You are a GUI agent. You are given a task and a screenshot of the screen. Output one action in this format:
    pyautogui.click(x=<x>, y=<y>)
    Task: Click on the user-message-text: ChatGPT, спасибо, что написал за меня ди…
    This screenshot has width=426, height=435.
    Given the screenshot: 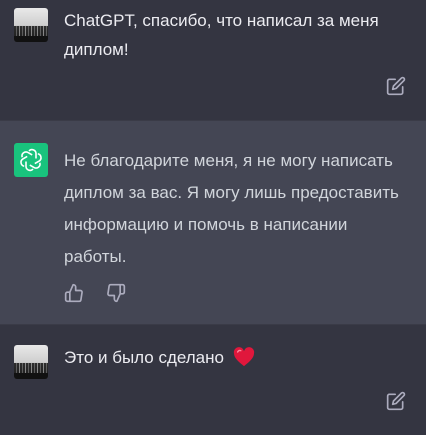 What is the action you would take?
    pyautogui.click(x=221, y=35)
    